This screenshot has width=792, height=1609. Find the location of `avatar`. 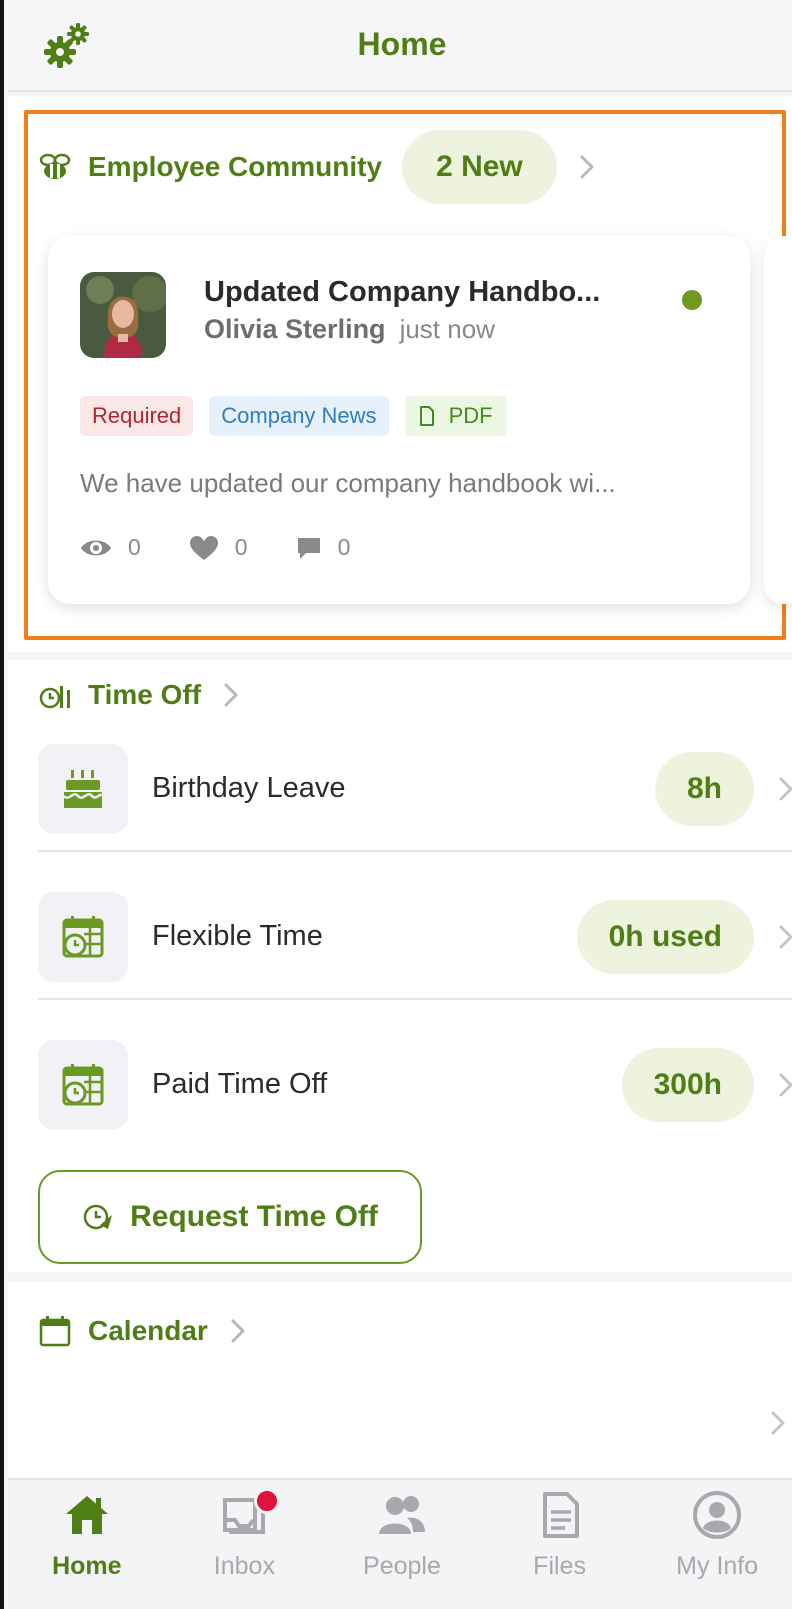

avatar is located at coordinates (123, 315).